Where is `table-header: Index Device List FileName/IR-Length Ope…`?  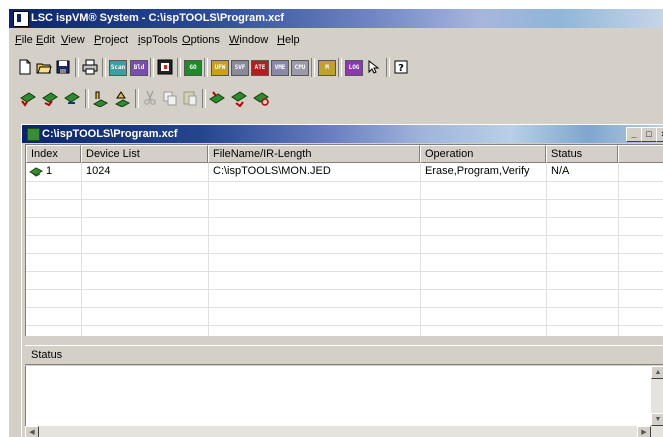 table-header: Index Device List FileName/IR-Length Ope… is located at coordinates (344, 154).